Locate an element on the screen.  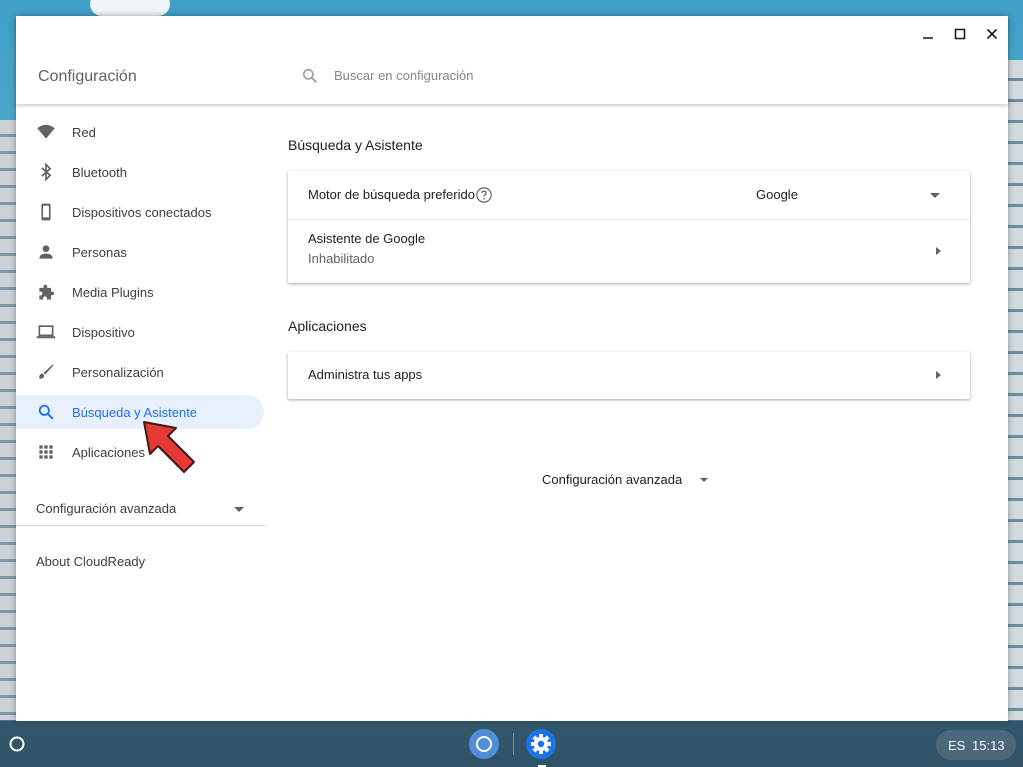
sidebar-item-connected-devices: Dispositivos conectados is located at coordinates (140, 212).